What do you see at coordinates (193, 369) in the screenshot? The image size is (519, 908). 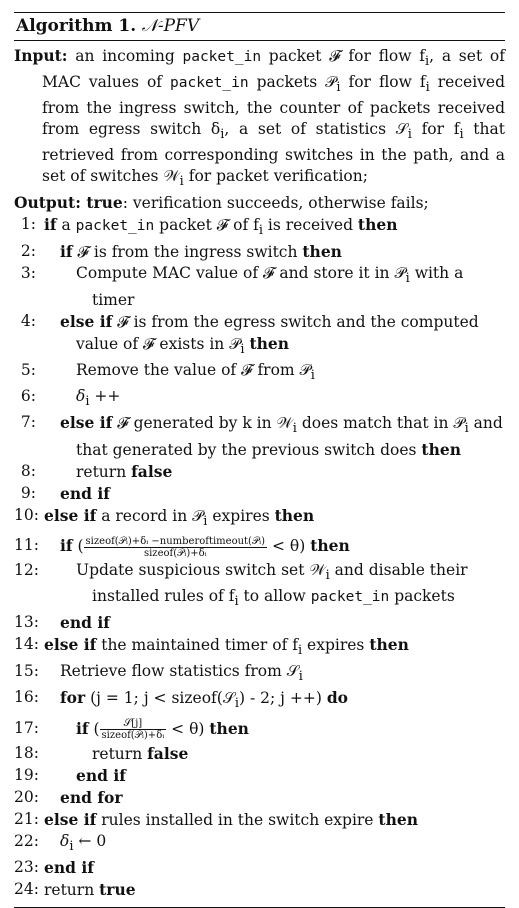 I see `line-text: Remove the value of 𝓕 from 𝒫` at bounding box center [193, 369].